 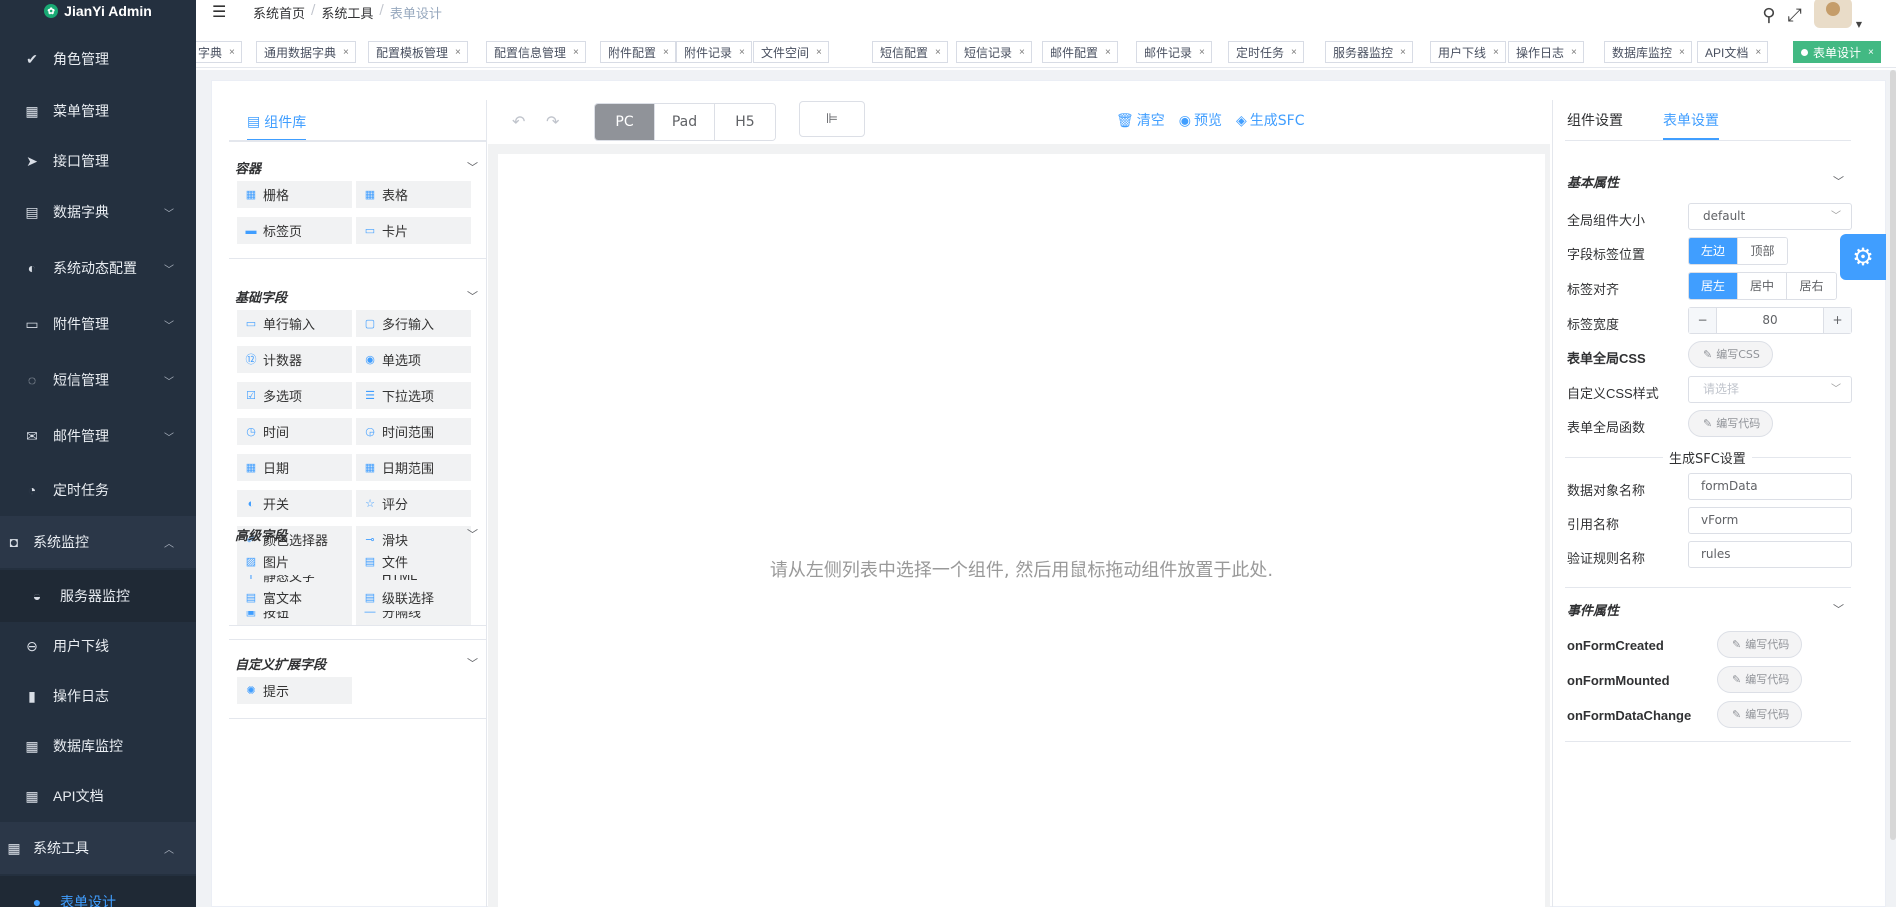 I want to click on sidebar-item: ◐ 系统动态配置 ﹀, so click(x=98, y=268).